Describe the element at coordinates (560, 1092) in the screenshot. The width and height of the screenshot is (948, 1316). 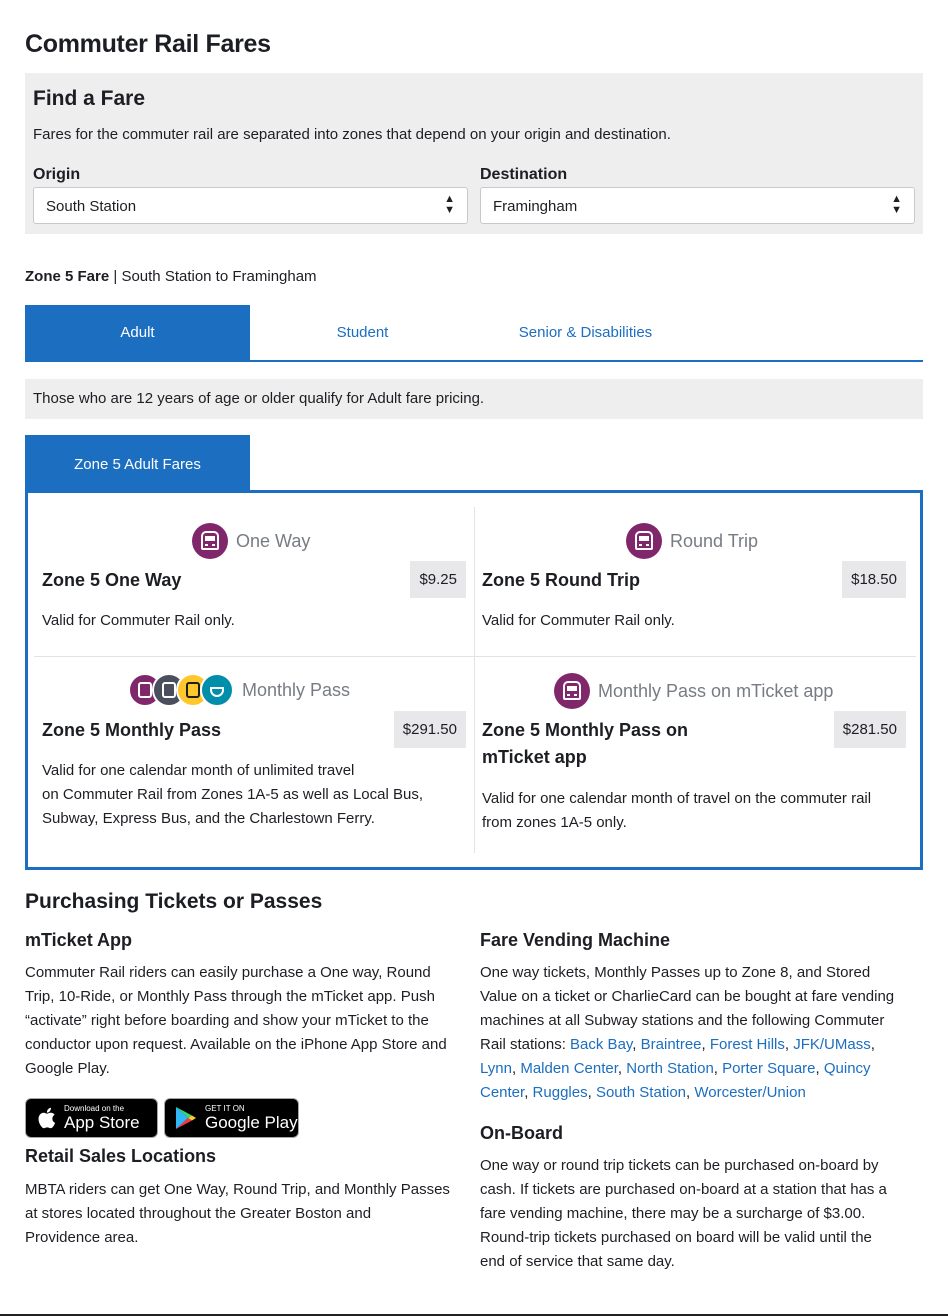
I see `station-link-ruggles: Ruggles` at that location.